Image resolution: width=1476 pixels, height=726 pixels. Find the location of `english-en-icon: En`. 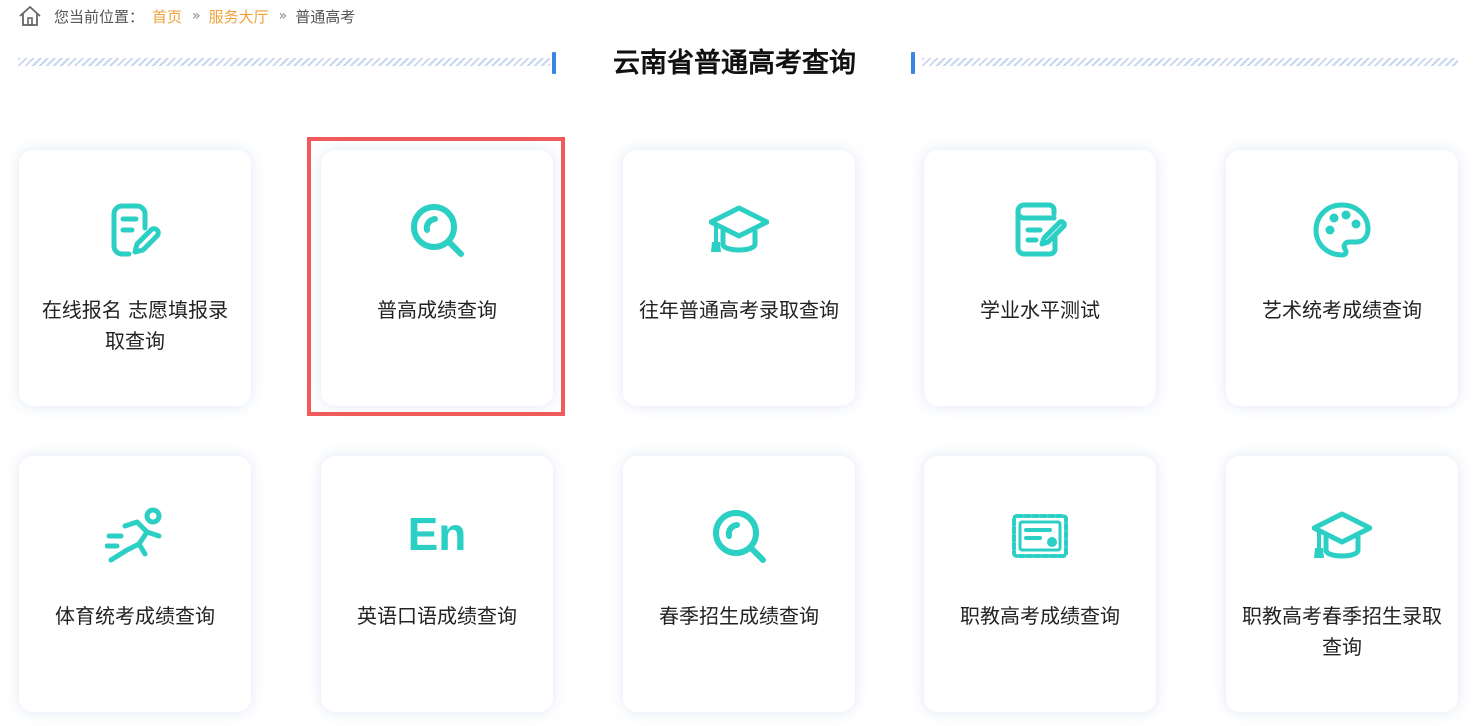

english-en-icon: En is located at coordinates (437, 534).